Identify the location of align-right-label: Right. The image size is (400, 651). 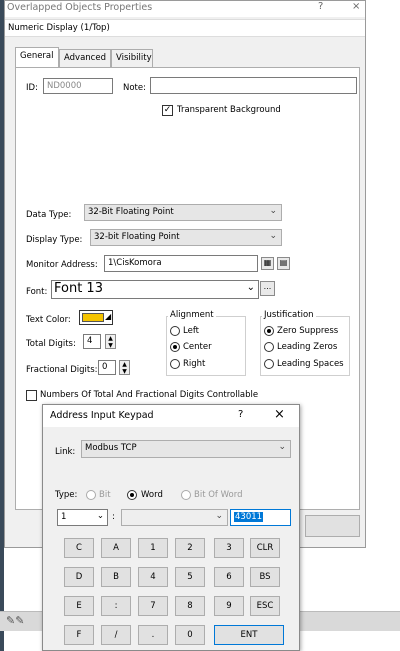
(194, 364).